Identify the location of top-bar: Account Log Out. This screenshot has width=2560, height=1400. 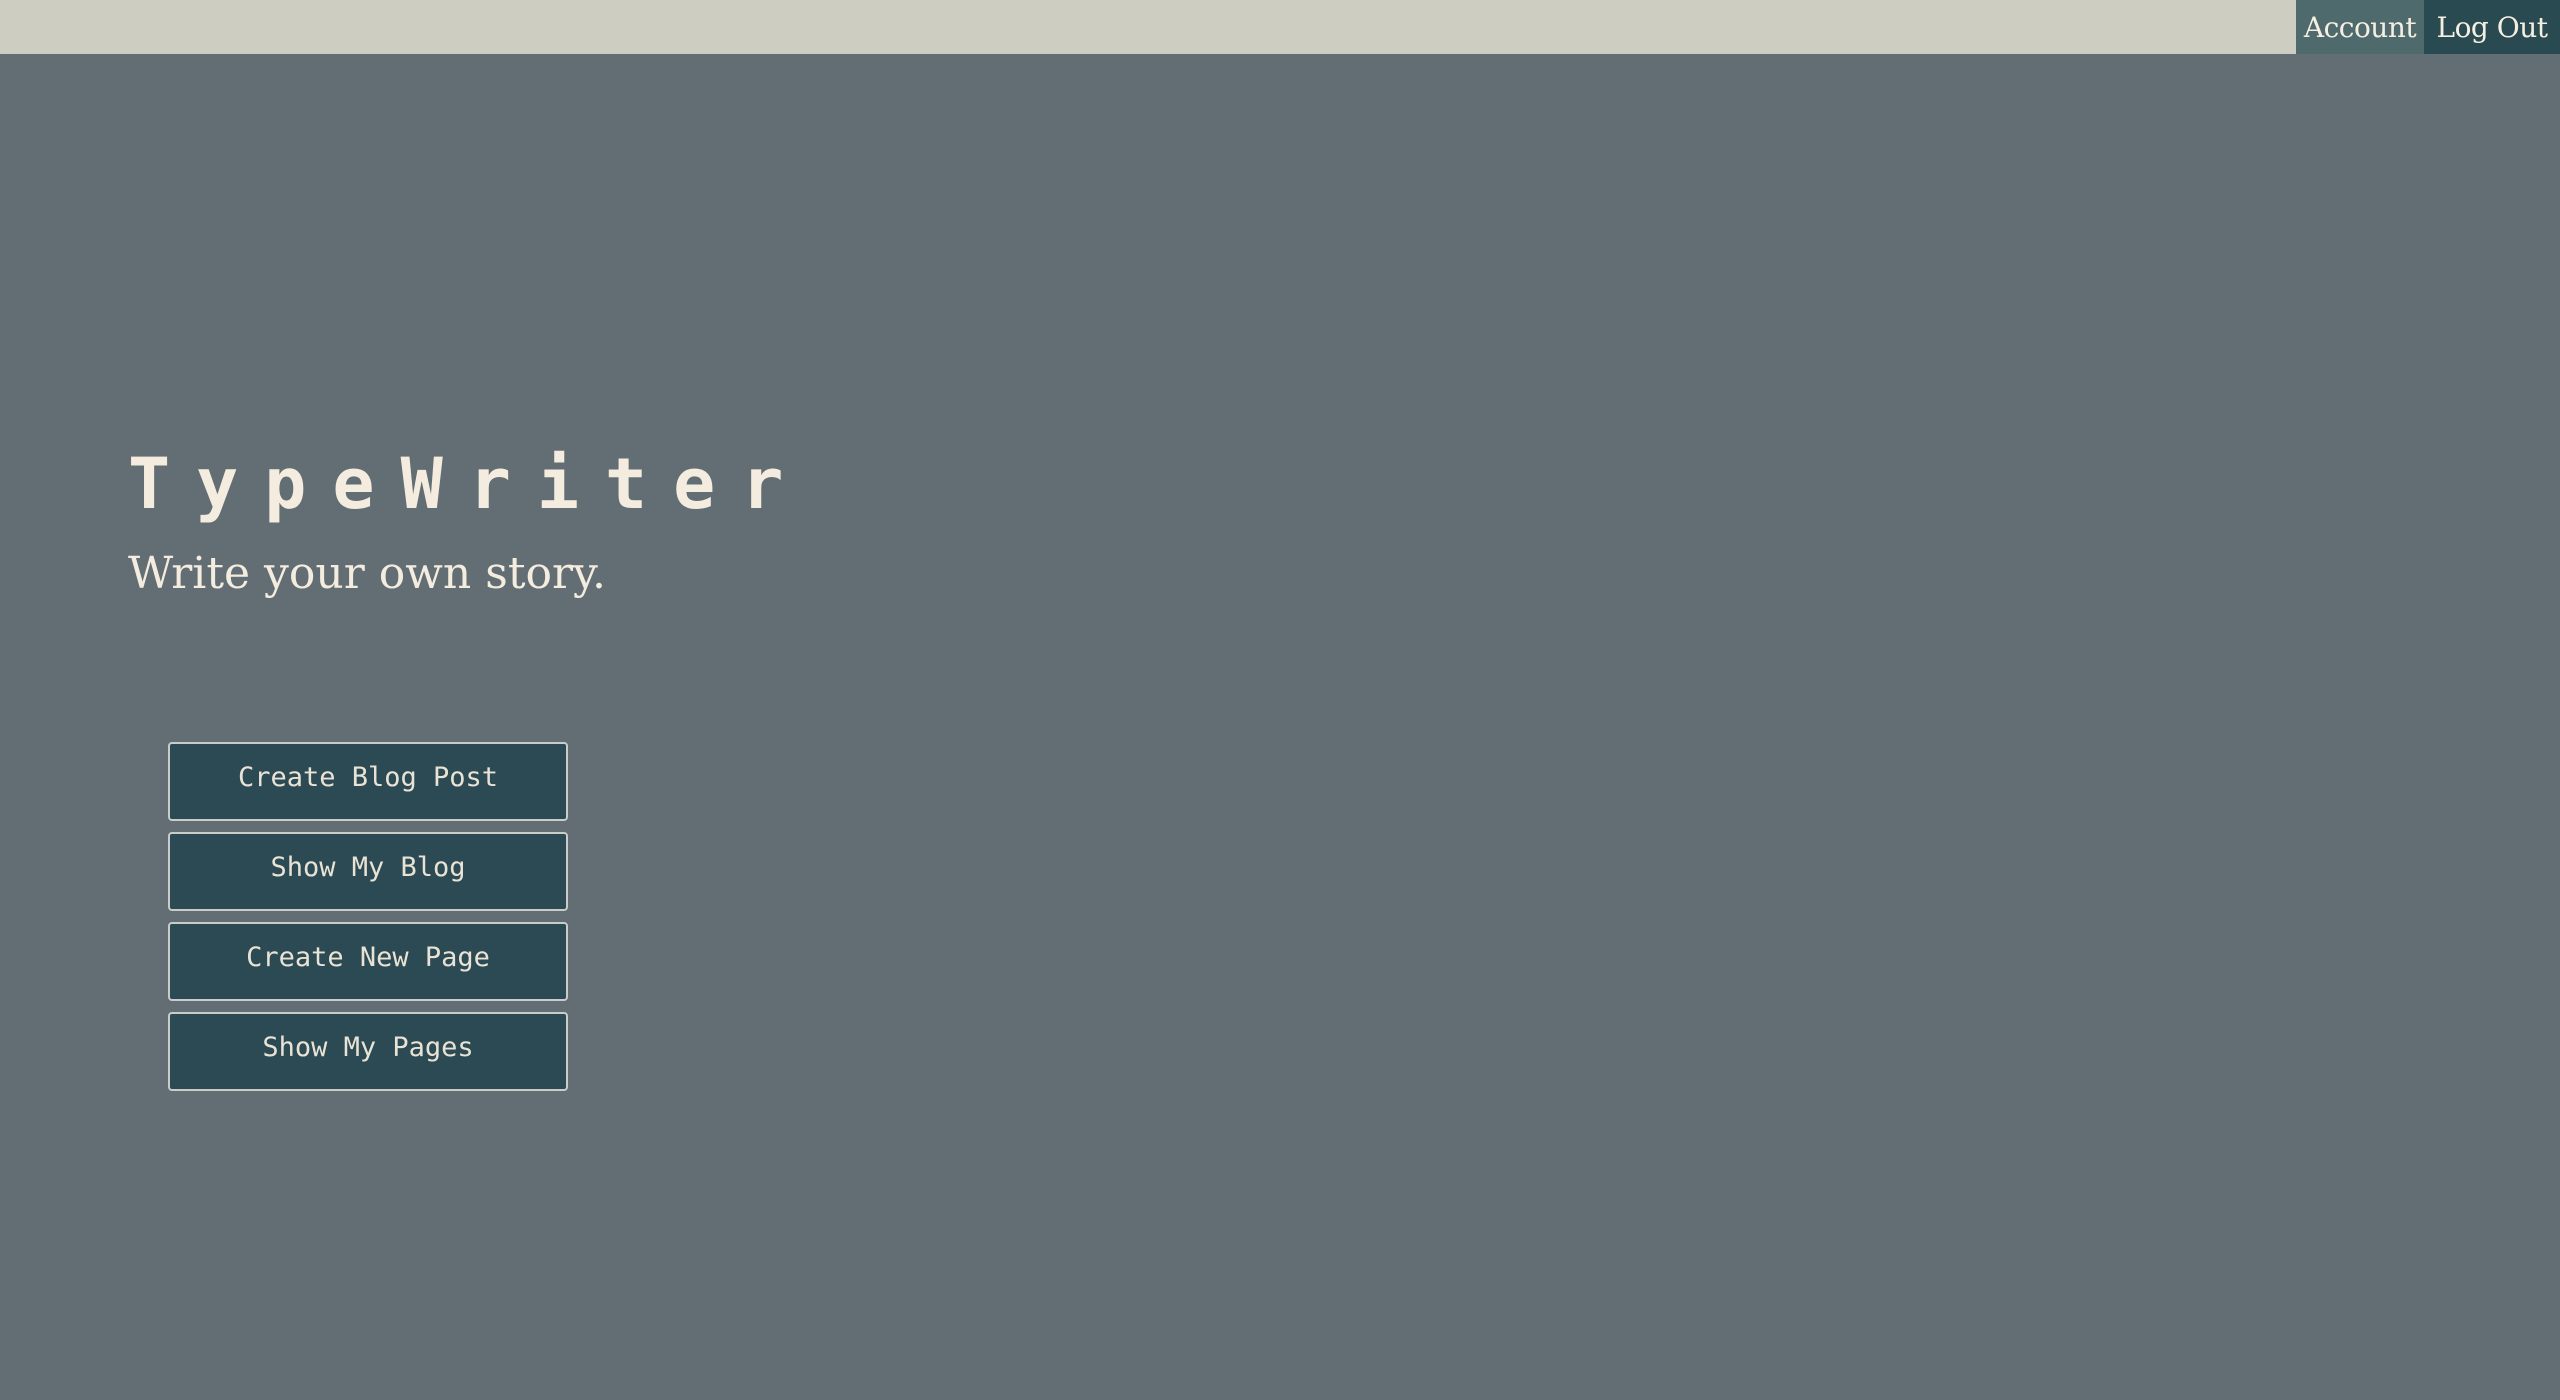
(1280, 27).